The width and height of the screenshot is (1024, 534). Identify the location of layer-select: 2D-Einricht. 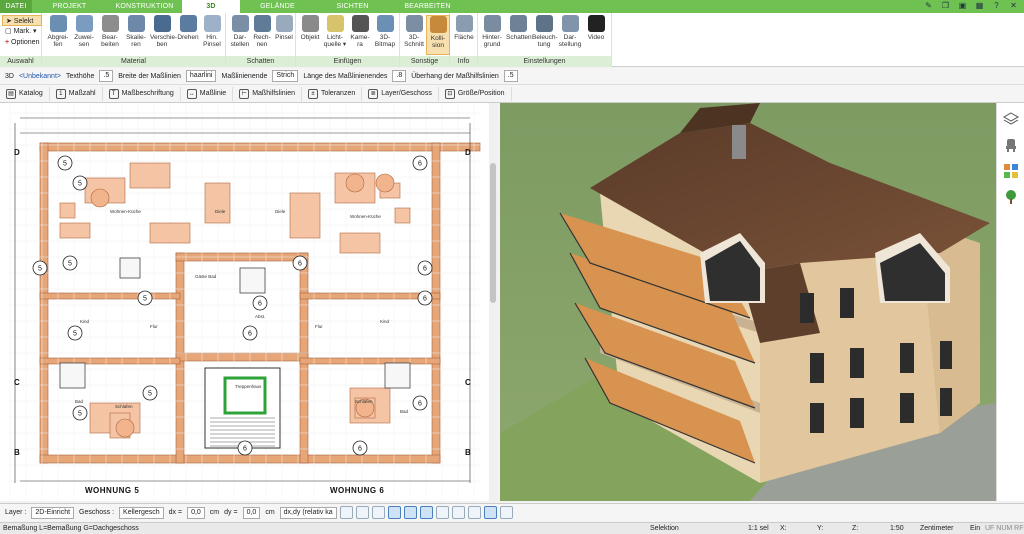
(53, 512).